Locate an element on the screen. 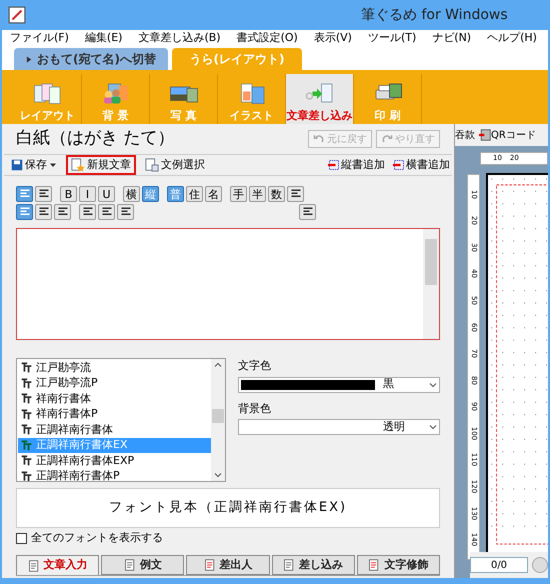 The width and height of the screenshot is (550, 584). bottom-tab: 文字修飾 is located at coordinates (398, 565).